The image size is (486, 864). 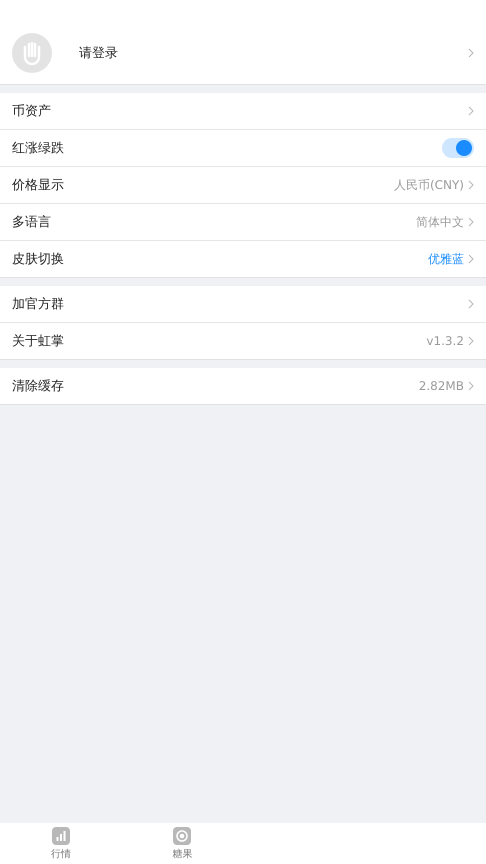 What do you see at coordinates (38, 341) in the screenshot?
I see `row-label: 关于虹掌` at bounding box center [38, 341].